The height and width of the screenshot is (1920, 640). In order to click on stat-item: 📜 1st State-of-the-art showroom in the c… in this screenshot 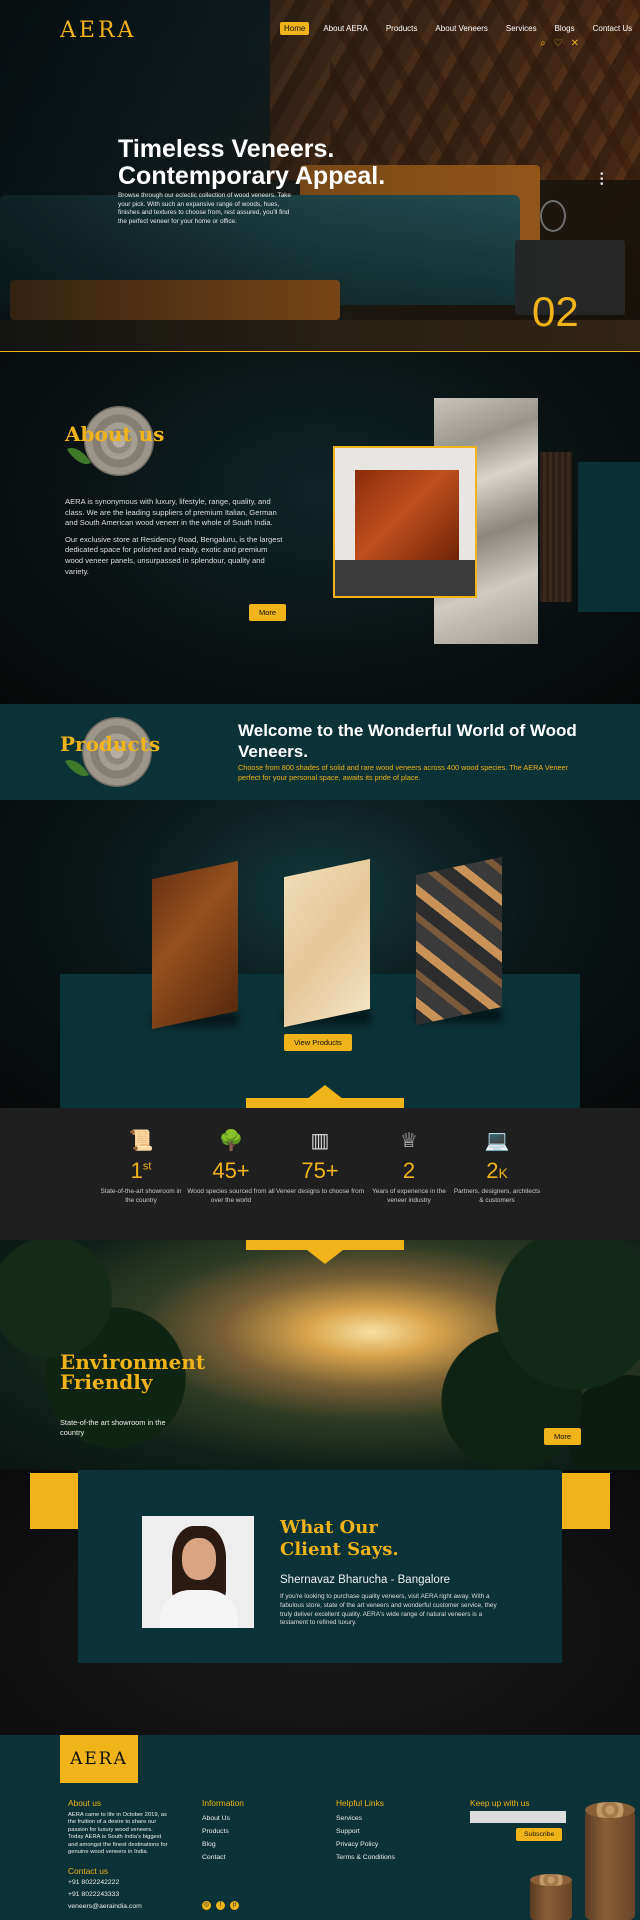, I will do `click(141, 1166)`.